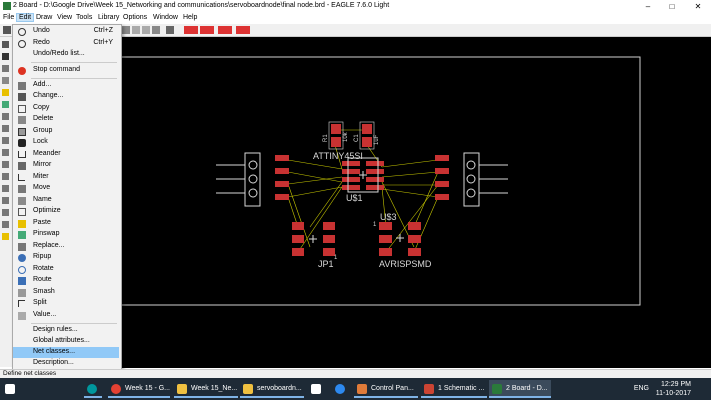  Describe the element at coordinates (346, 136) in the screenshot. I see `r1-value-label: 10k` at that location.